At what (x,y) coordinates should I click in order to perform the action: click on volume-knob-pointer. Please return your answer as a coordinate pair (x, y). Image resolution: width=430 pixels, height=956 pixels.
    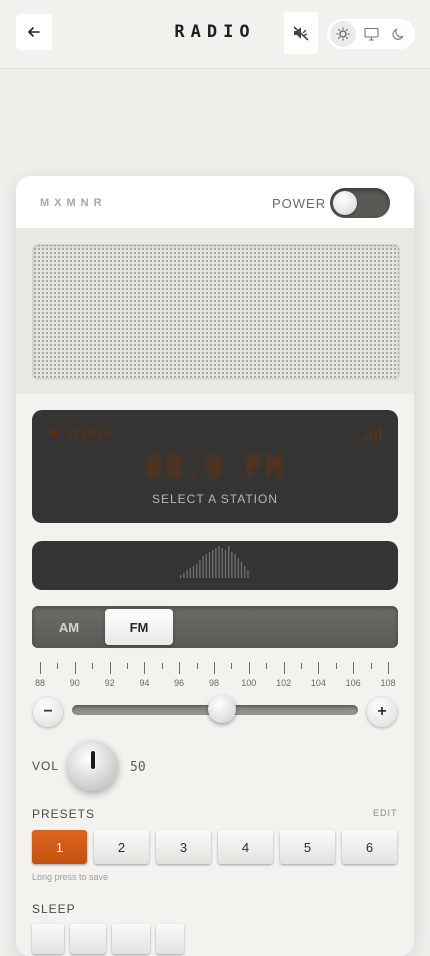
    Looking at the image, I should click on (93, 760).